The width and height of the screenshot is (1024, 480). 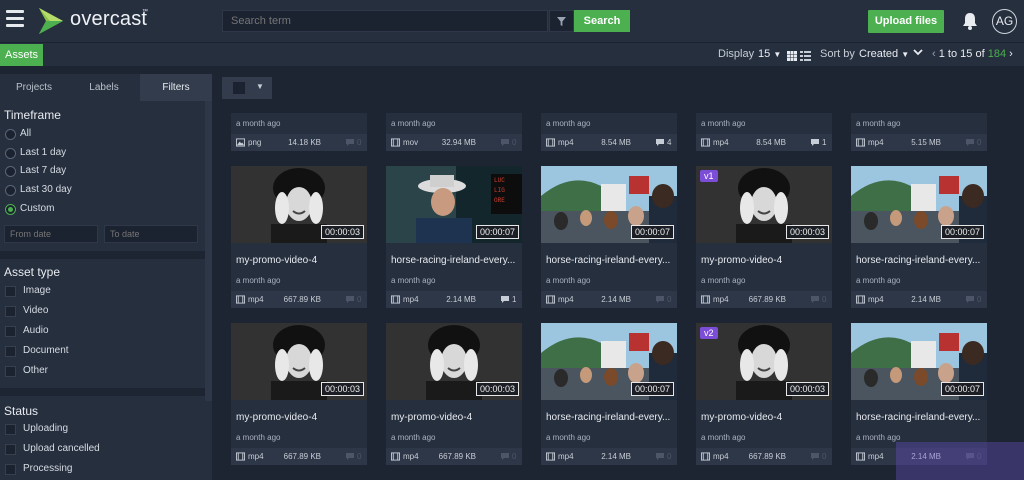 I want to click on sidebar-scrollbar, so click(x=208, y=251).